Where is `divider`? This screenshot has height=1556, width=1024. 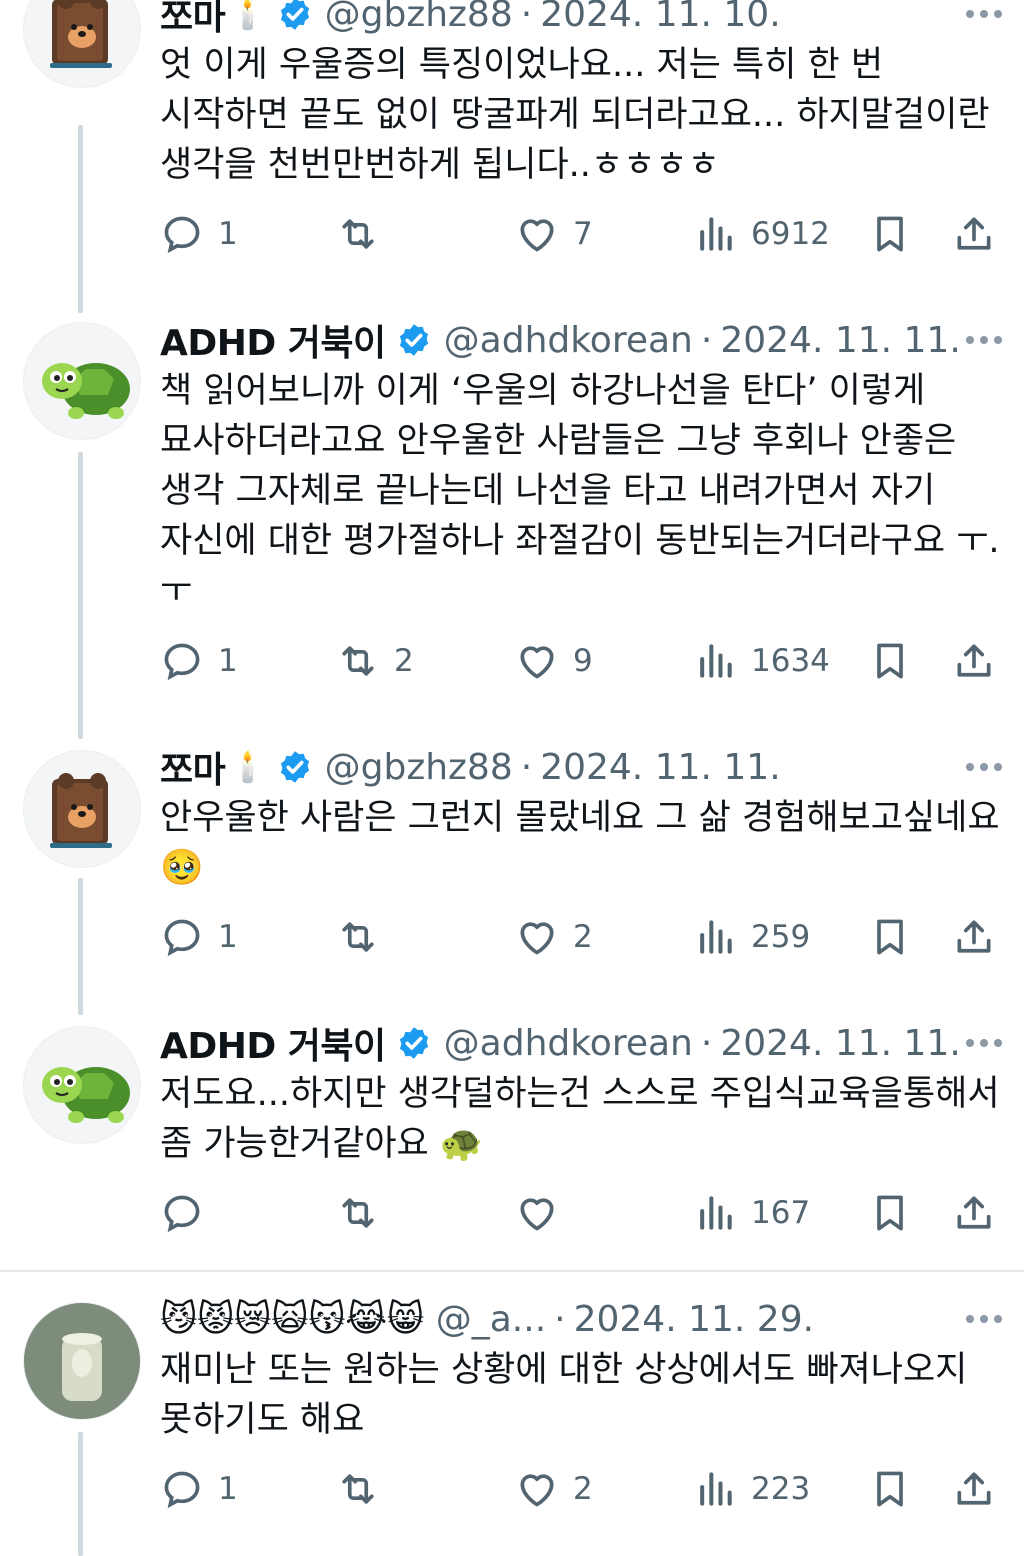 divider is located at coordinates (512, 1271).